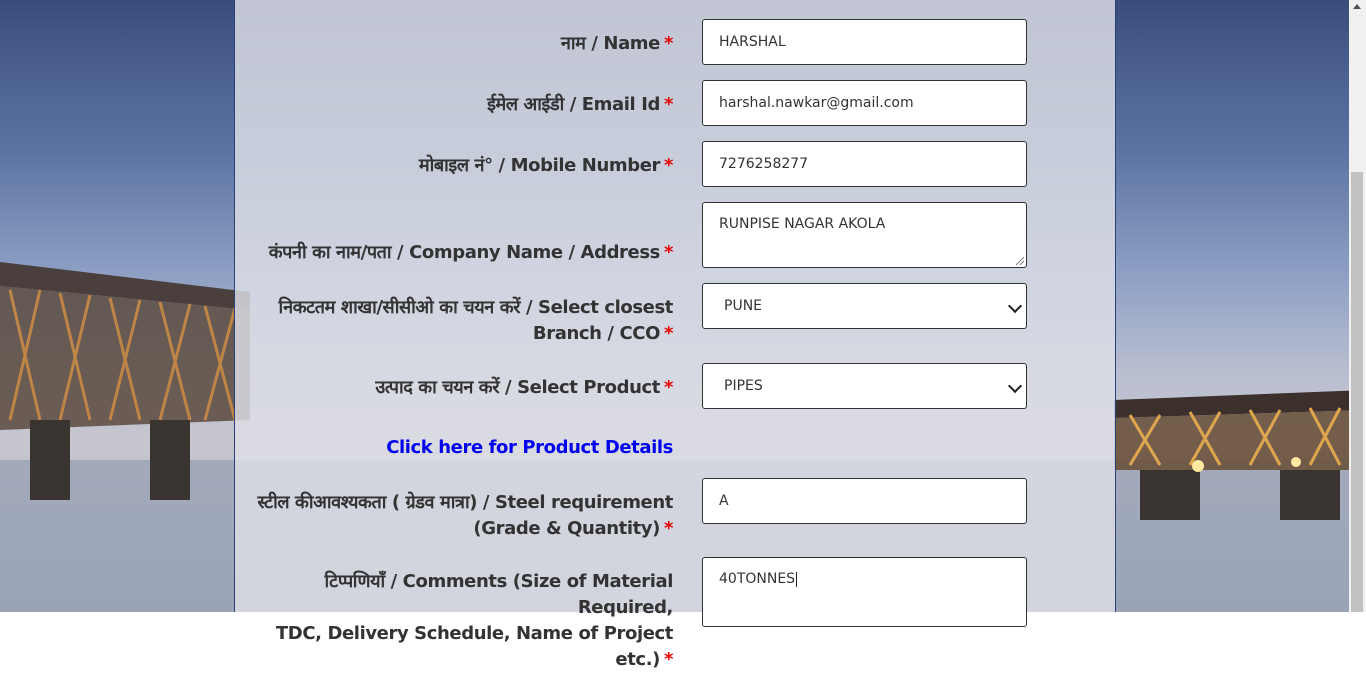 Image resolution: width=1366 pixels, height=673 pixels. What do you see at coordinates (864, 42) in the screenshot?
I see `name-input: HARSHAL` at bounding box center [864, 42].